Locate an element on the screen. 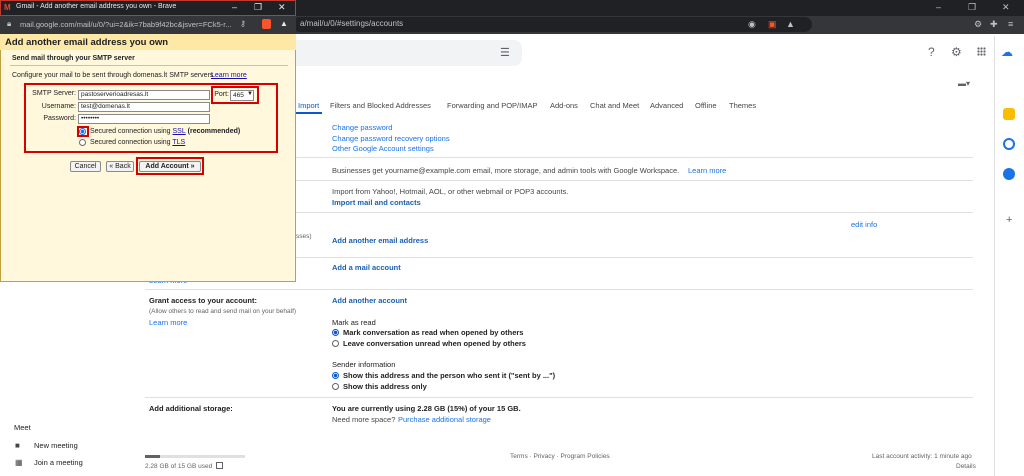 The height and width of the screenshot is (476, 1024). settings-gear-icon: ⚙ is located at coordinates (956, 52).